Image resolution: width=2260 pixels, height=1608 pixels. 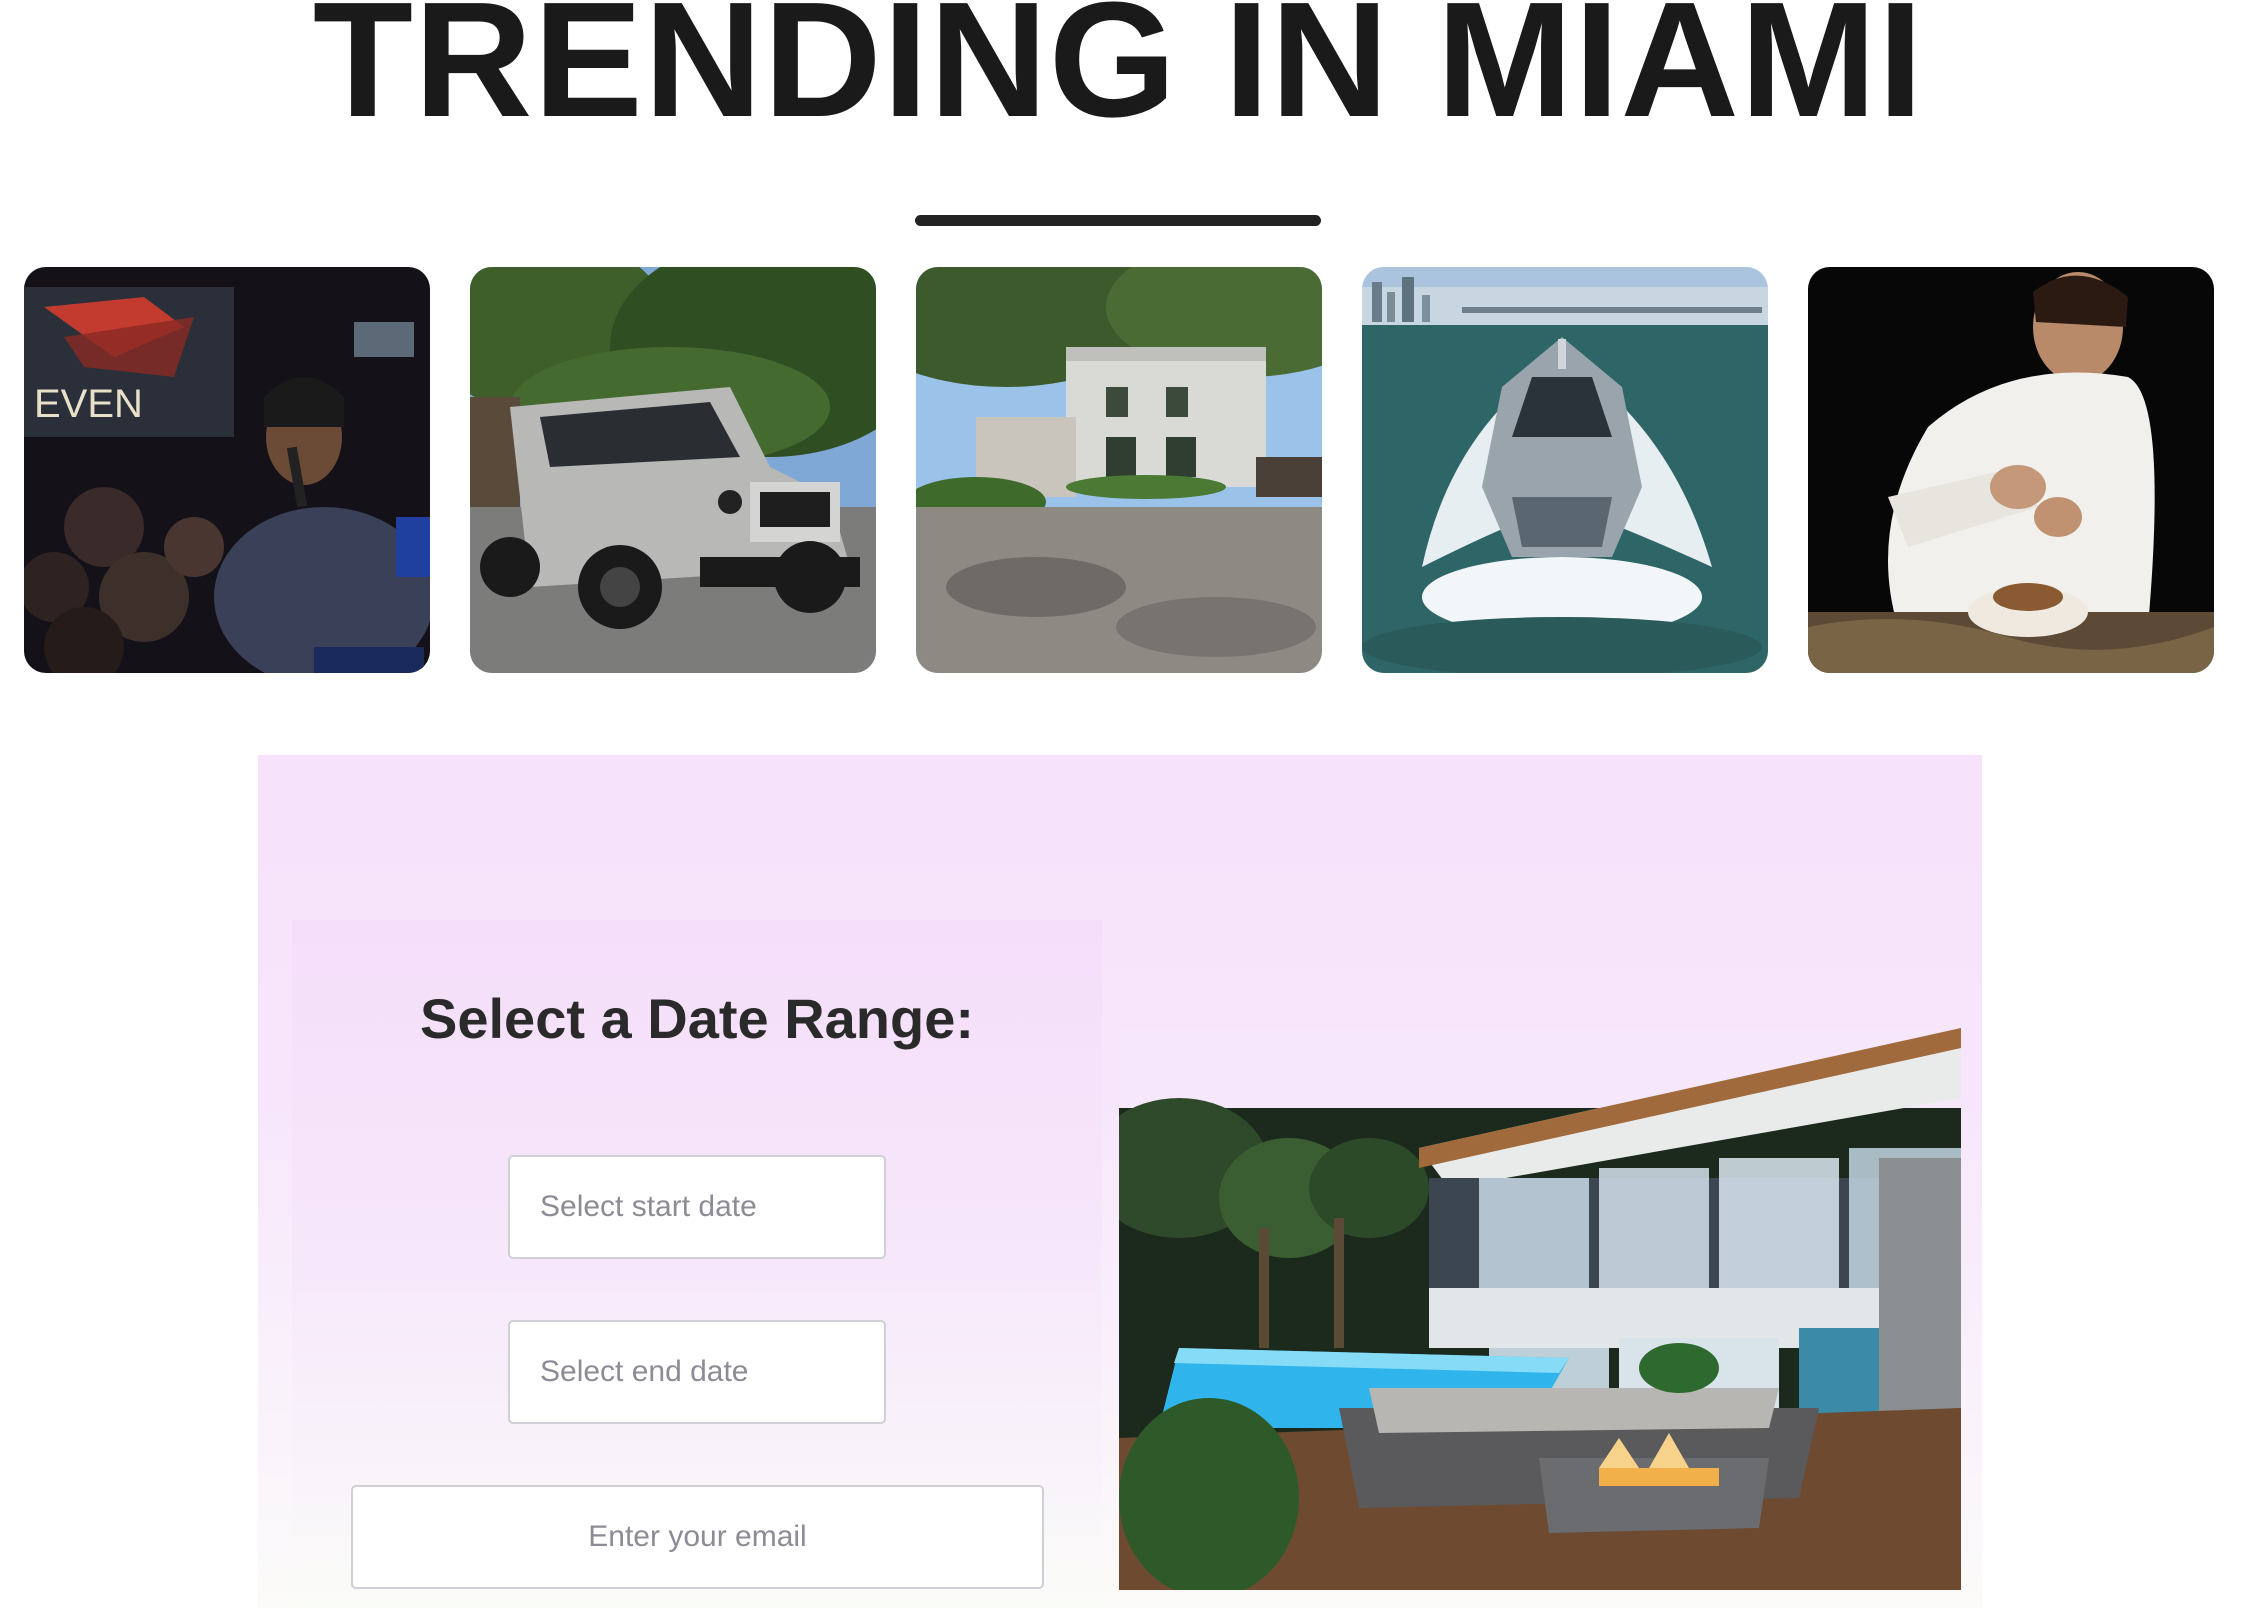 I want to click on concert-image: EVEN, so click(x=227, y=470).